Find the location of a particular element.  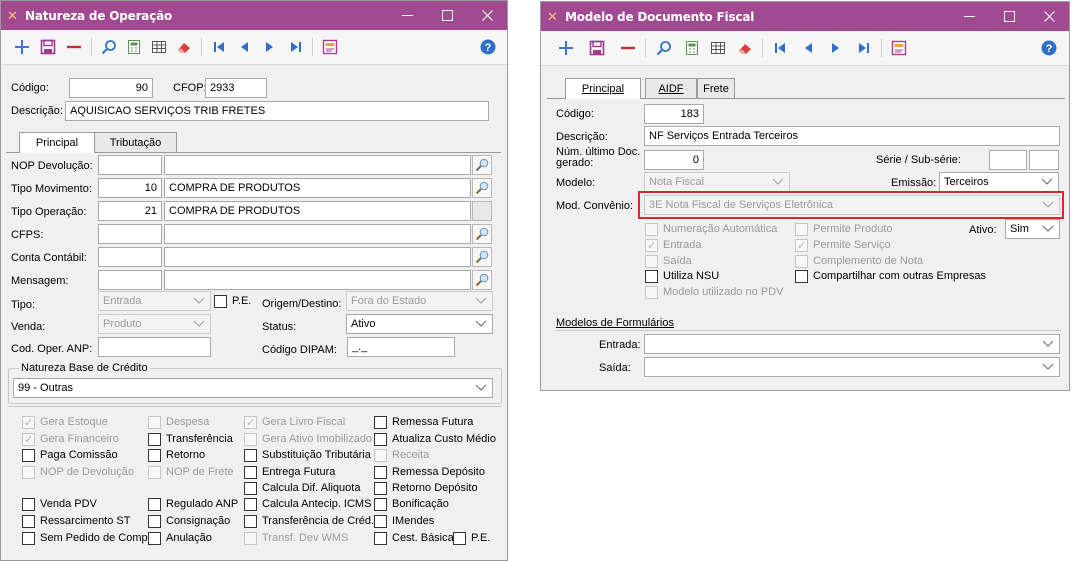

cfps-code is located at coordinates (130, 234).